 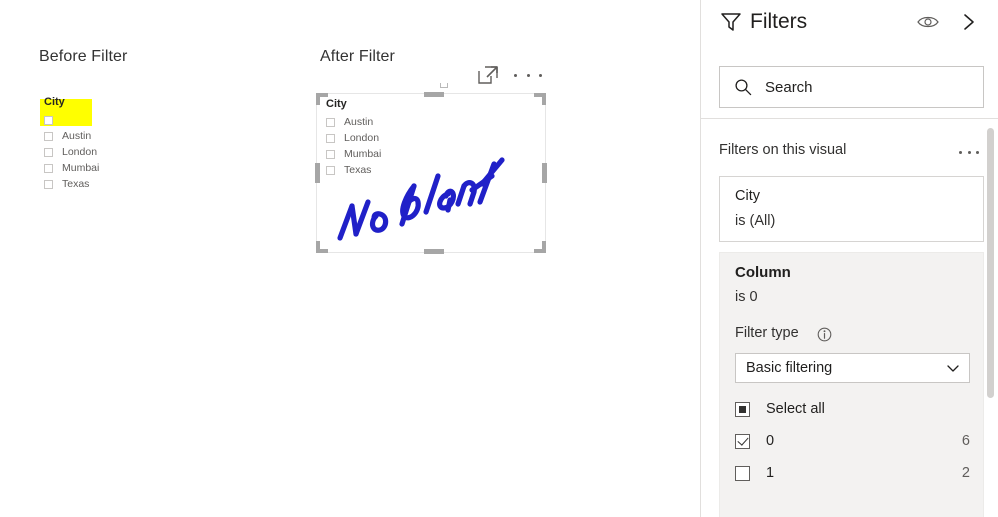 I want to click on filters-pane-title: Filters, so click(x=779, y=21).